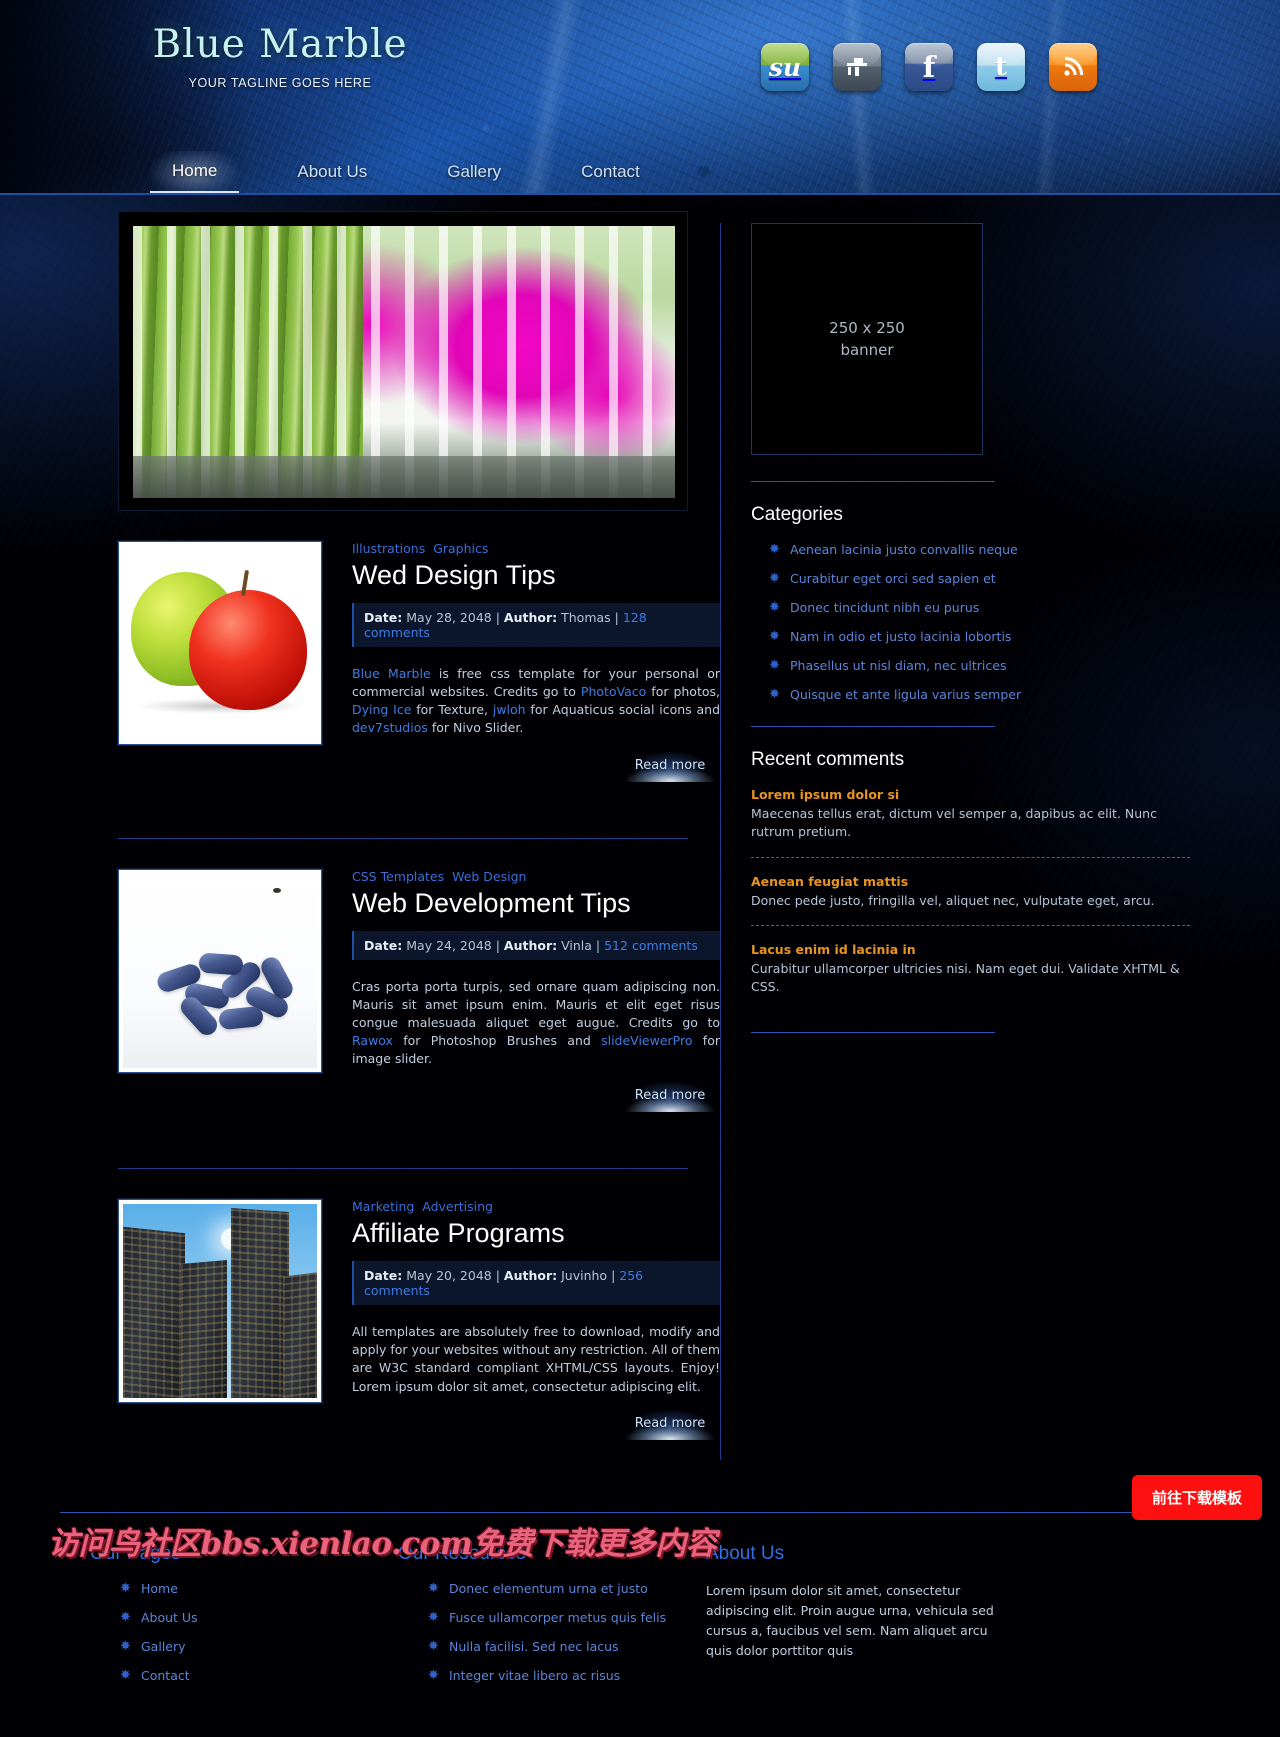 Image resolution: width=1280 pixels, height=1737 pixels. What do you see at coordinates (884, 607) in the screenshot?
I see `category-link: Donec tincidunt nibh eu purus` at bounding box center [884, 607].